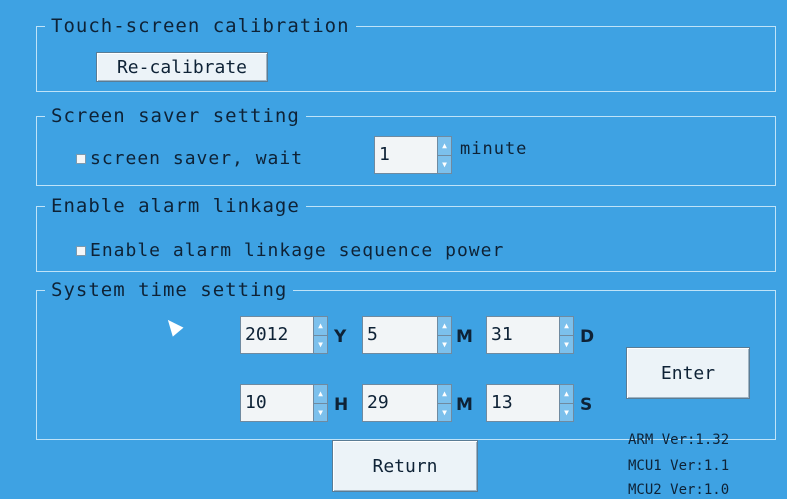  I want to click on year-unit: Y, so click(340, 337).